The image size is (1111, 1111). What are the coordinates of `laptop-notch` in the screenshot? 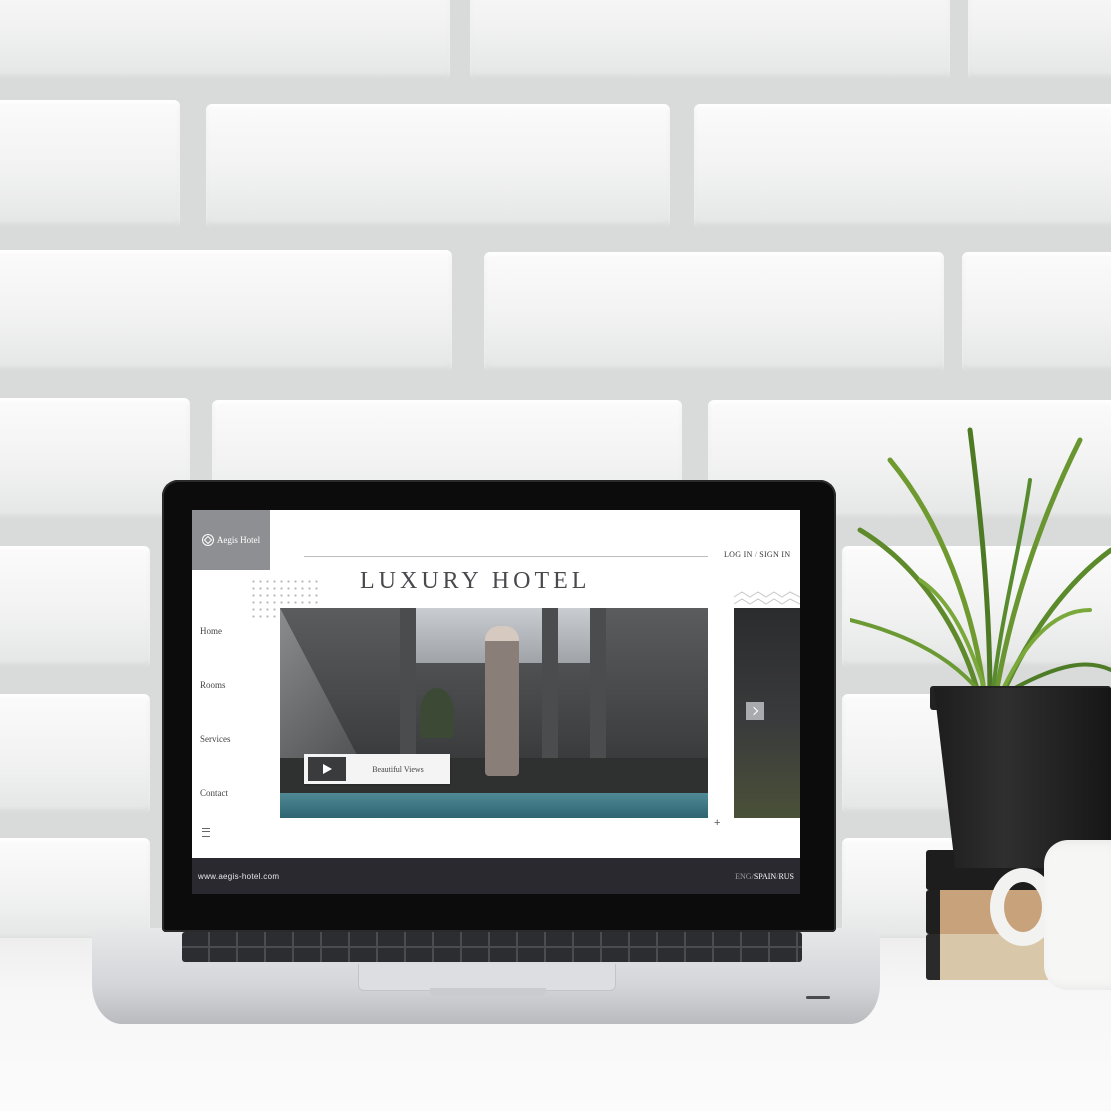 It's located at (488, 992).